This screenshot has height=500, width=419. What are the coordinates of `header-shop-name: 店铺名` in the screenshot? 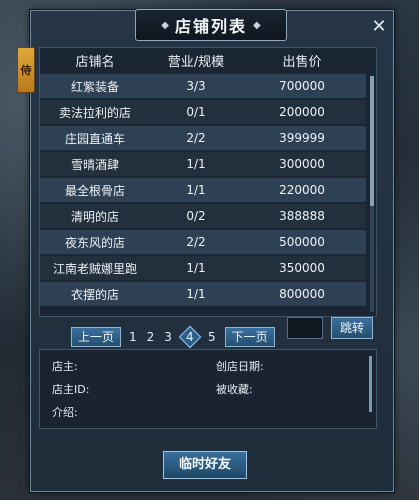 It's located at (95, 62).